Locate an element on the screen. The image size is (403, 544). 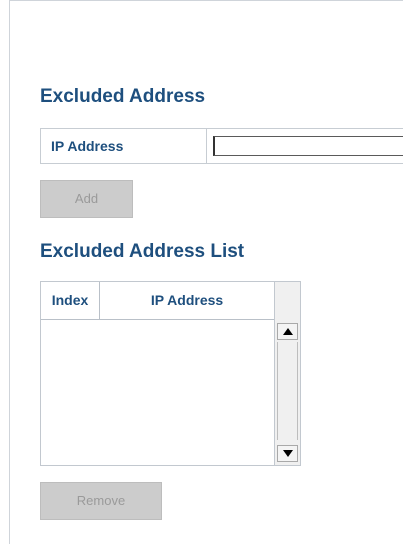
scroll-up-button is located at coordinates (287, 331).